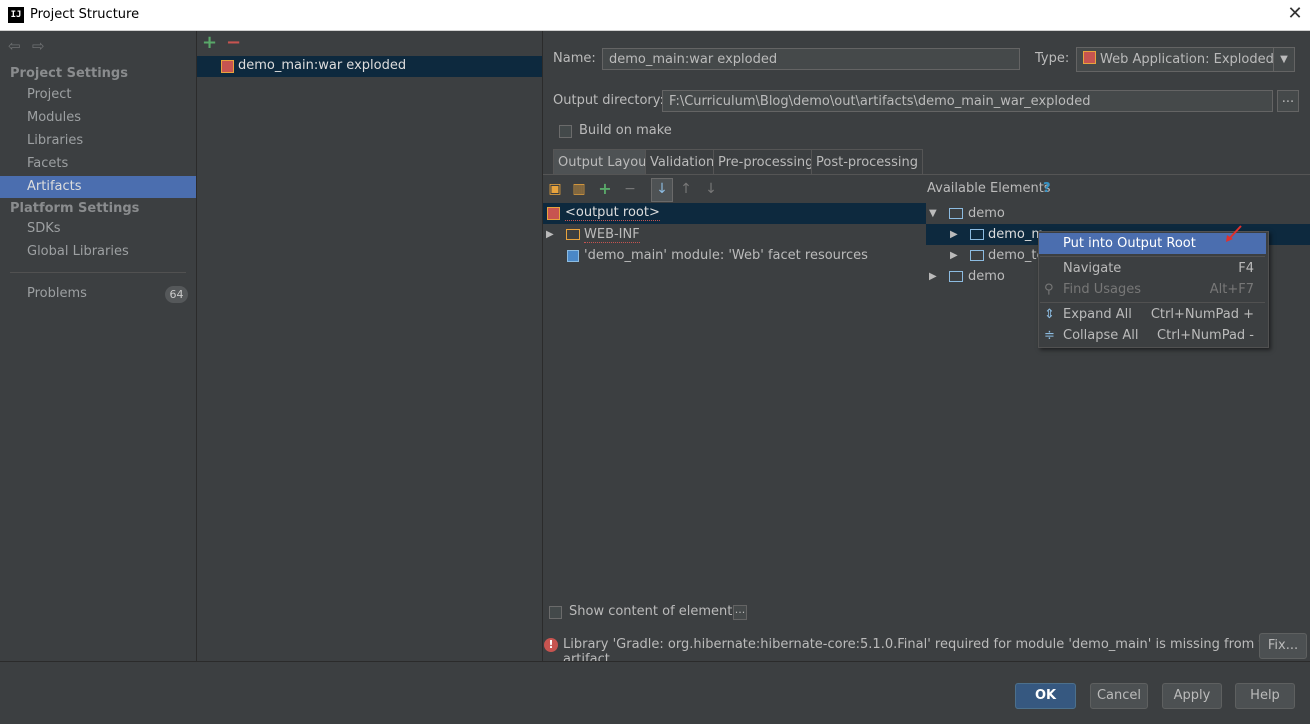 This screenshot has height=724, width=1310. What do you see at coordinates (1045, 696) in the screenshot?
I see `ok-button: OK` at bounding box center [1045, 696].